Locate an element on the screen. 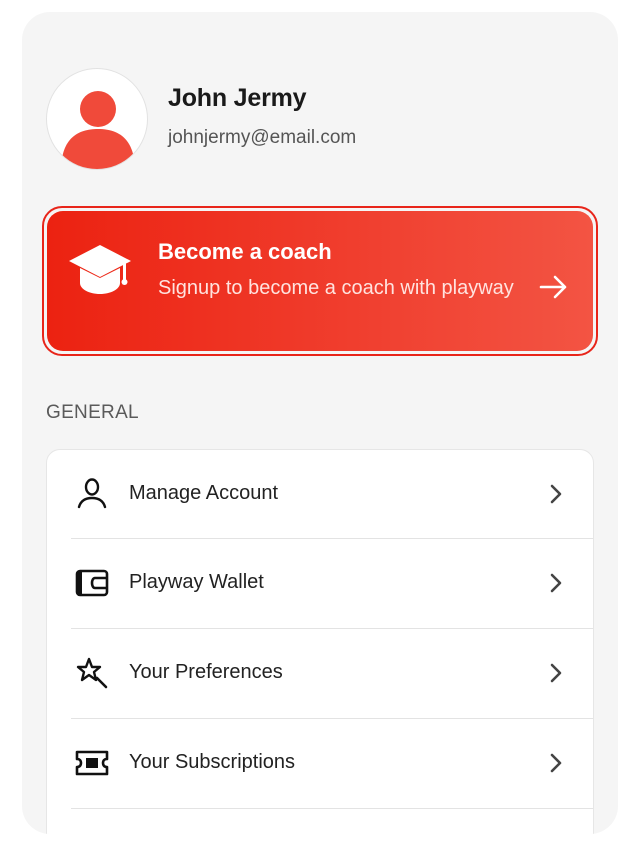  user-avatar-icon is located at coordinates (98, 130).